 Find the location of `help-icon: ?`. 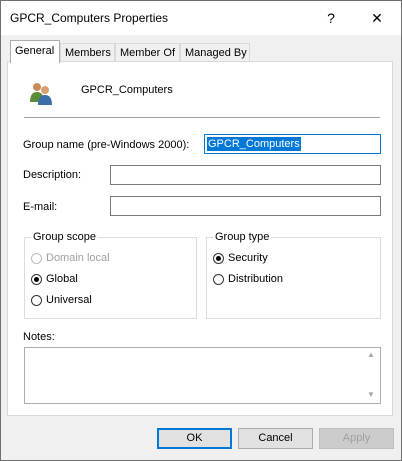

help-icon: ? is located at coordinates (331, 18).